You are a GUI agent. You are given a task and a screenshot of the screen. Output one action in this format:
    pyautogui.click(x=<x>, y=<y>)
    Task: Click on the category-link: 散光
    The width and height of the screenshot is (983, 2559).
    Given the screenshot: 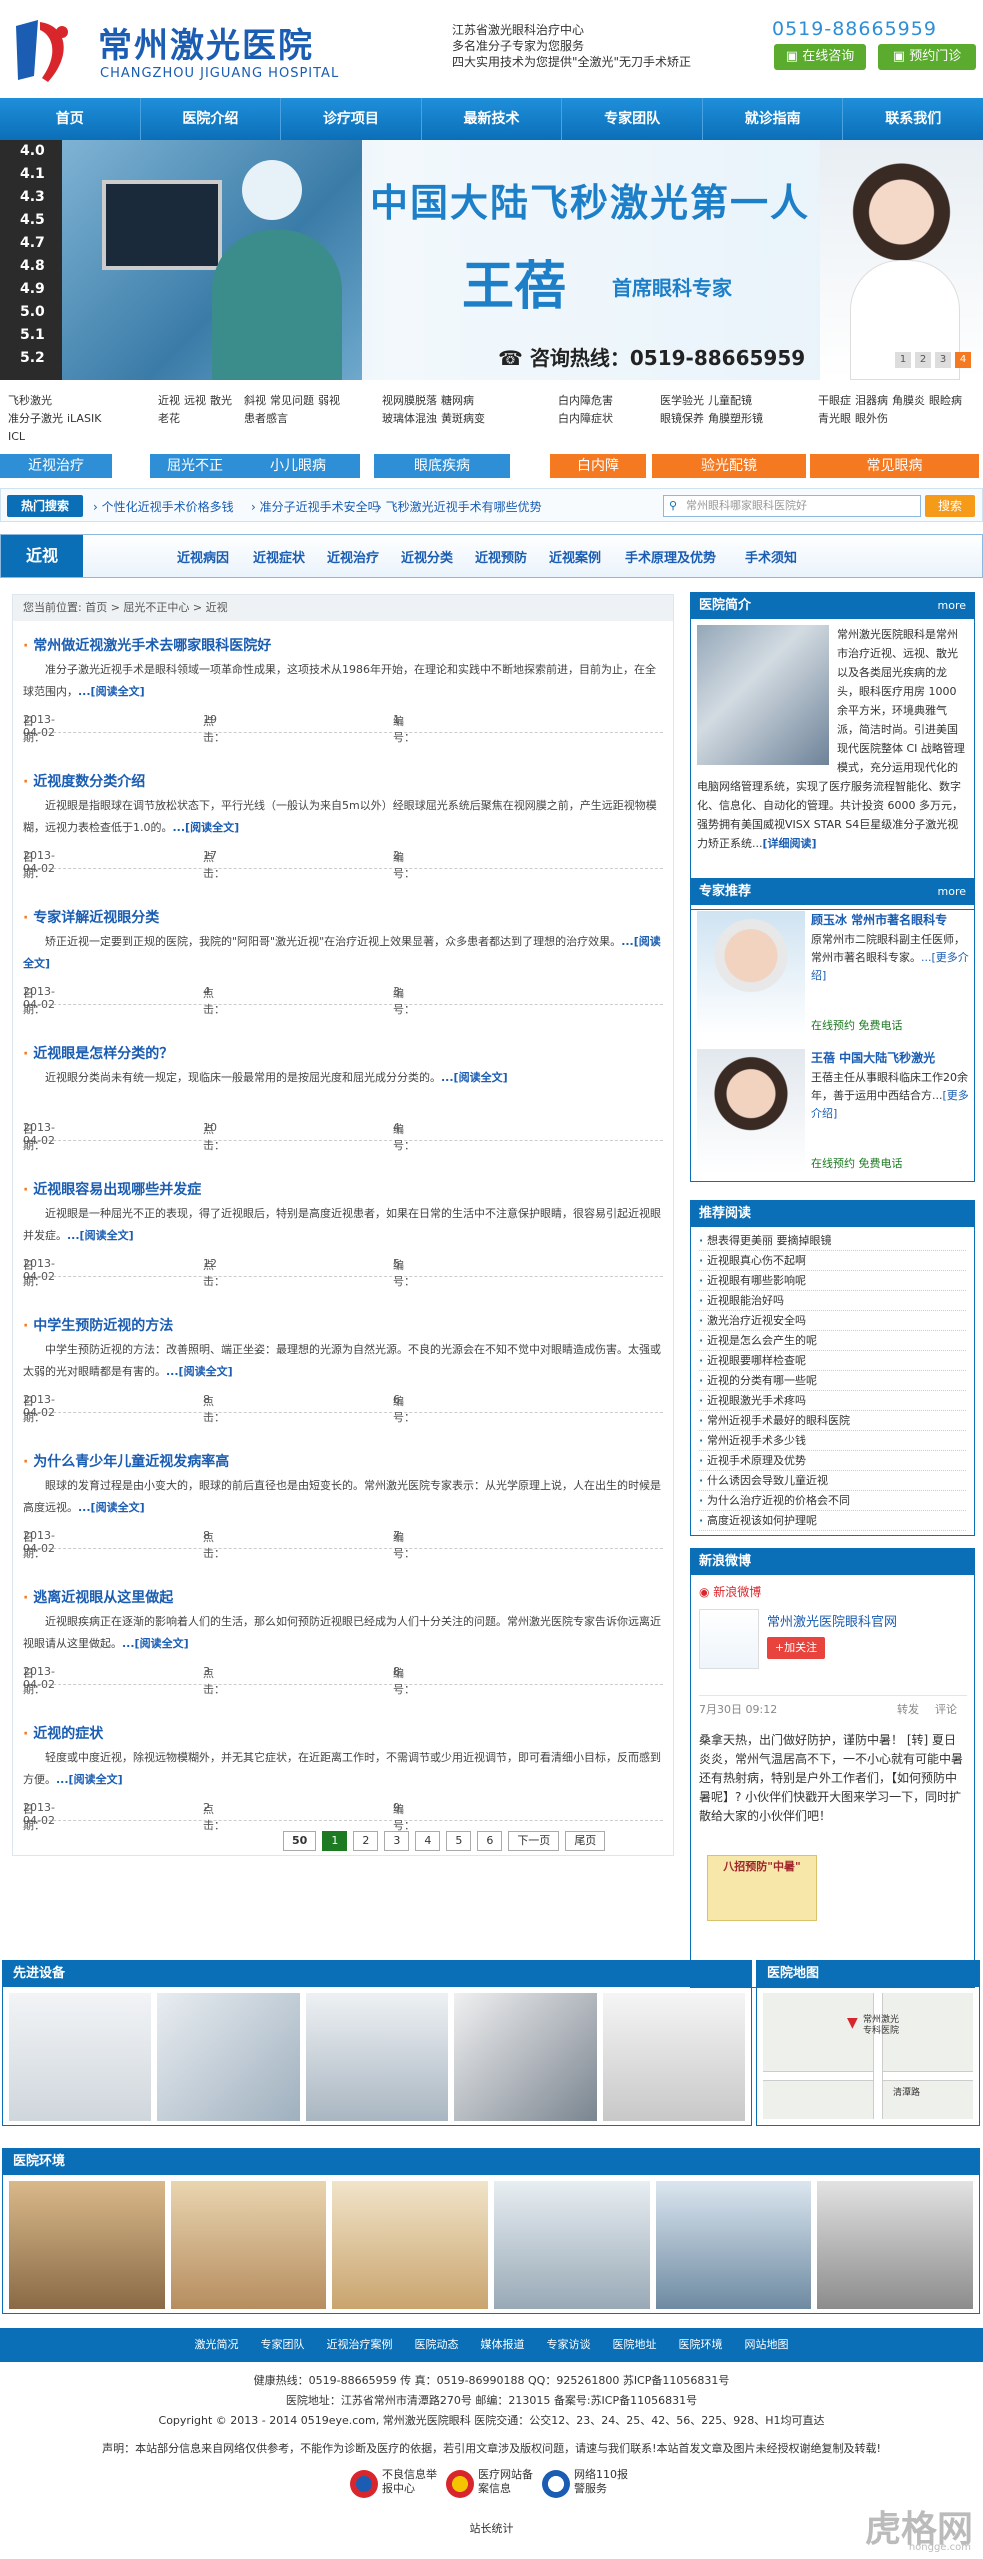 What is the action you would take?
    pyautogui.click(x=221, y=401)
    